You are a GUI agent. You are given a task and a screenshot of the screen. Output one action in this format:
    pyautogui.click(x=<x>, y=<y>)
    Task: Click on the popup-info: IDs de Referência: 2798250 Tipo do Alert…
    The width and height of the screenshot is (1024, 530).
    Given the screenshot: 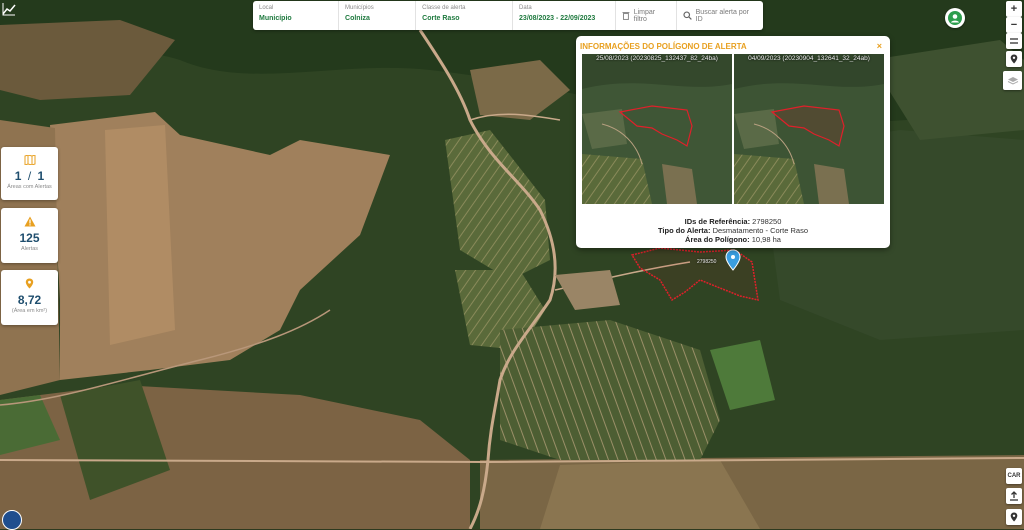 What is the action you would take?
    pyautogui.click(x=733, y=230)
    